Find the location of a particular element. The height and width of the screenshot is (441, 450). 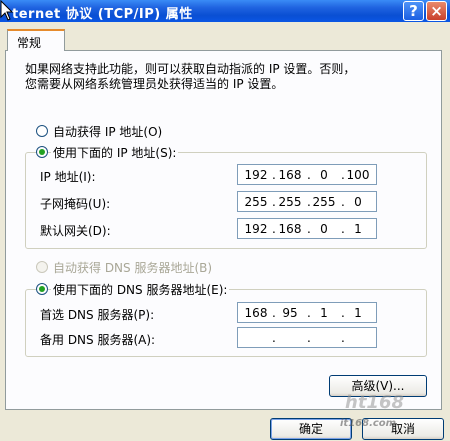

mask-octet-1: 255 is located at coordinates (256, 202).